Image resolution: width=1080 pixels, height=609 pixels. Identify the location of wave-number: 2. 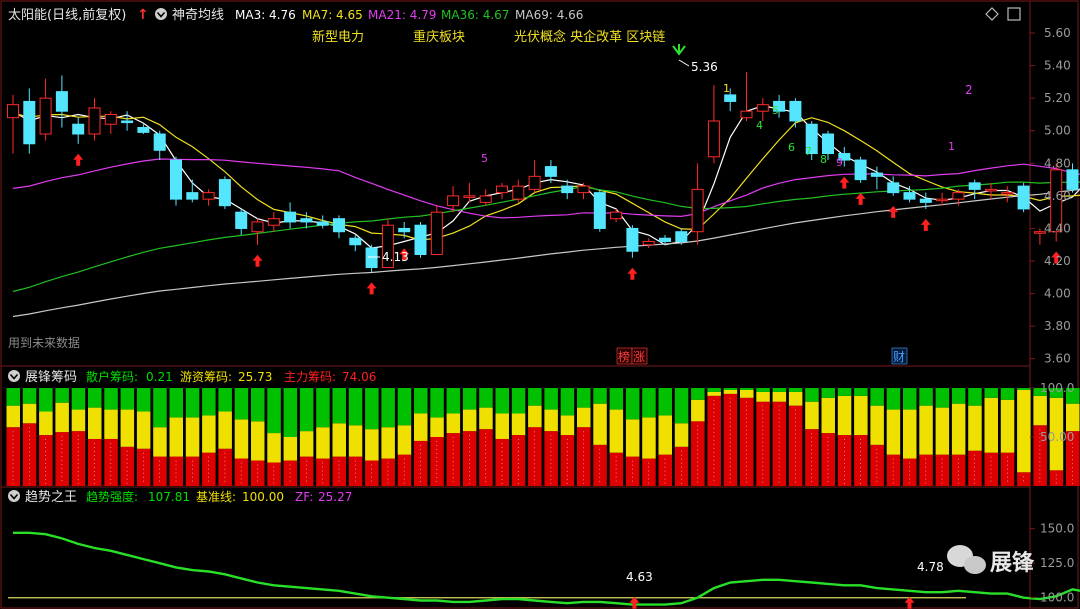
(969, 90).